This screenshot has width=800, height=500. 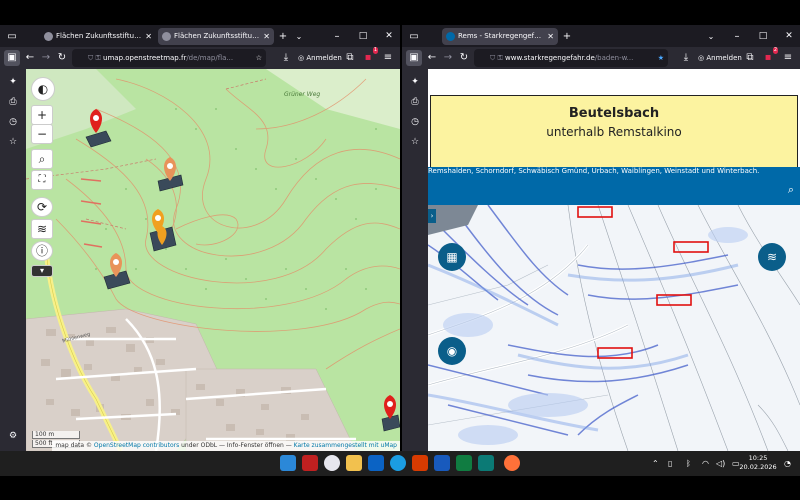 I want to click on notification-bell-icon: ◔, so click(x=787, y=463).